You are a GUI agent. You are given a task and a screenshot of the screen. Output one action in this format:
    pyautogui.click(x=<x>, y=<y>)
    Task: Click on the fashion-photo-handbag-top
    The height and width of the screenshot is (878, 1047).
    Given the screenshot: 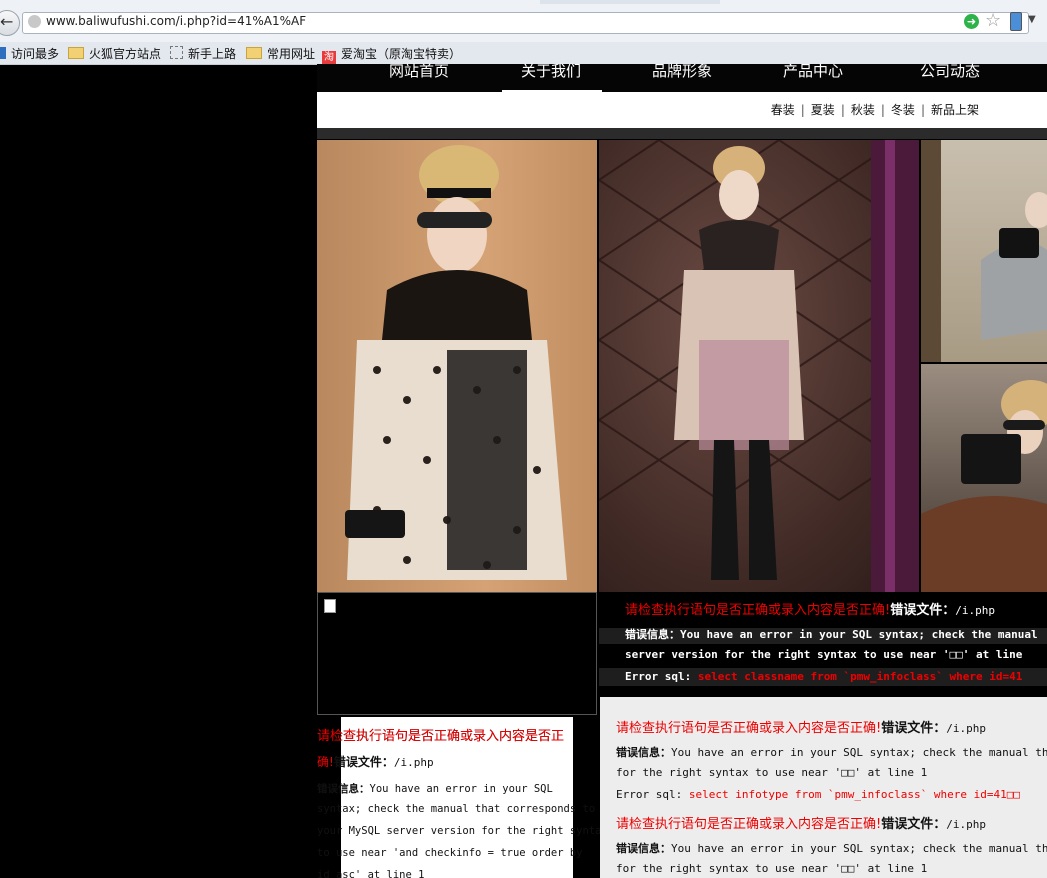 What is the action you would take?
    pyautogui.click(x=984, y=251)
    